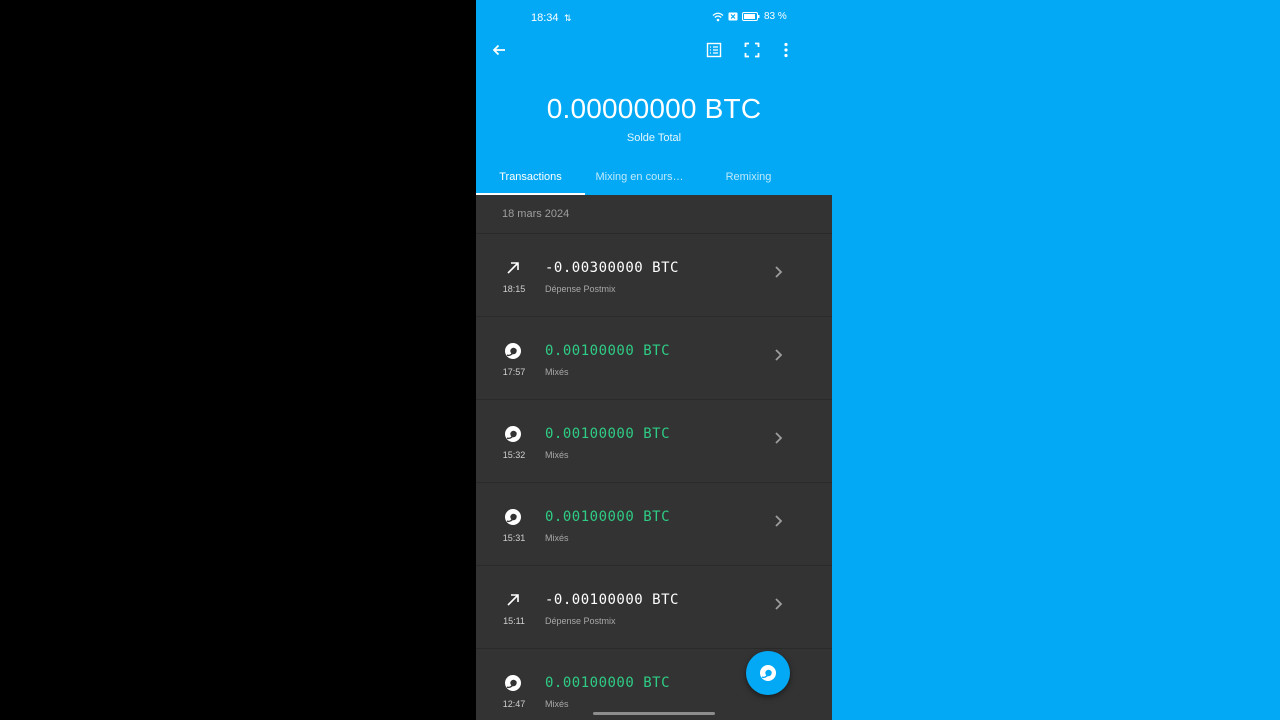  I want to click on transaction-row: 18:15 -0.00300000 BTC Dépense Postmix, so click(654, 274).